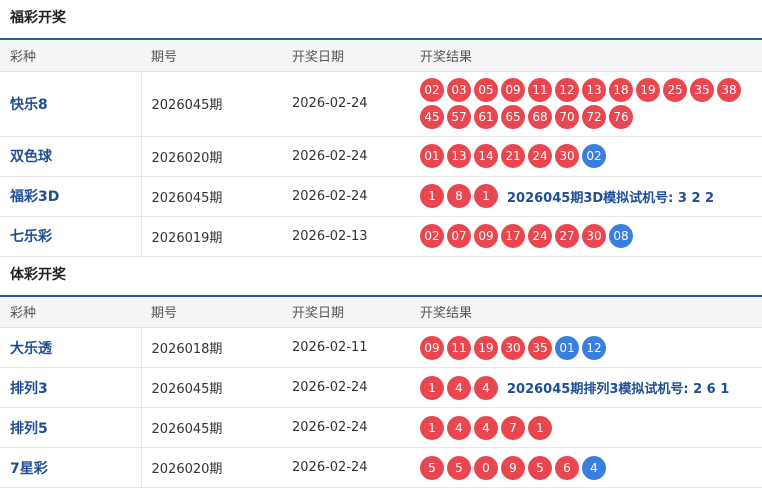 The image size is (762, 488). What do you see at coordinates (459, 236) in the screenshot?
I see `red-ball: 07` at bounding box center [459, 236].